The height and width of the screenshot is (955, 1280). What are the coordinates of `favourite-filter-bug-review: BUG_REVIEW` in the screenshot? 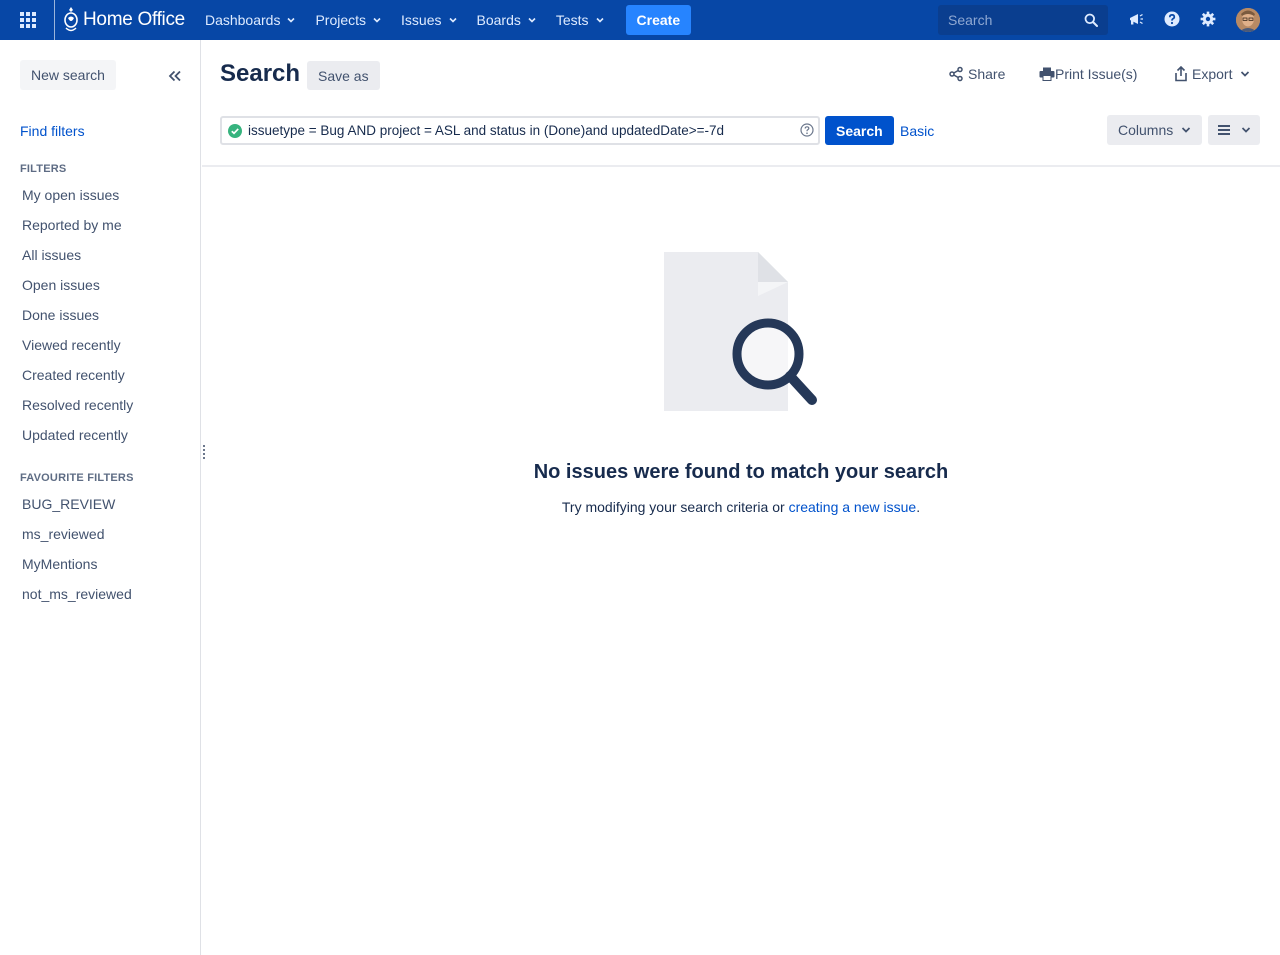 It's located at (68, 504).